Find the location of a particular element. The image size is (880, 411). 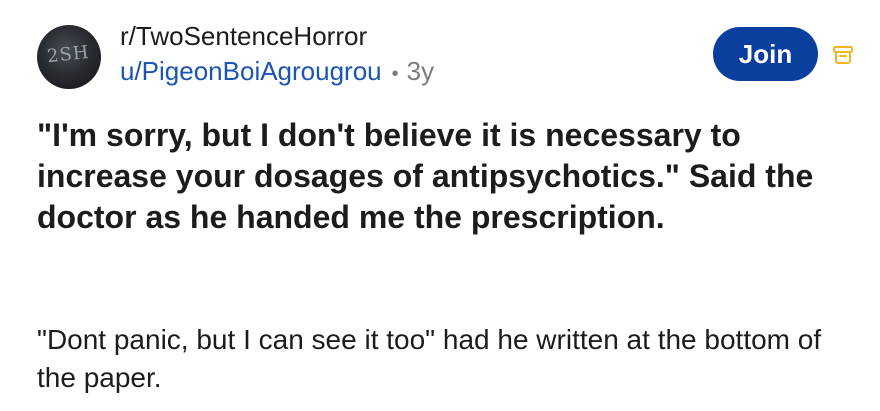

author-username: u/PigeonBoiAgrougrou is located at coordinates (251, 71).